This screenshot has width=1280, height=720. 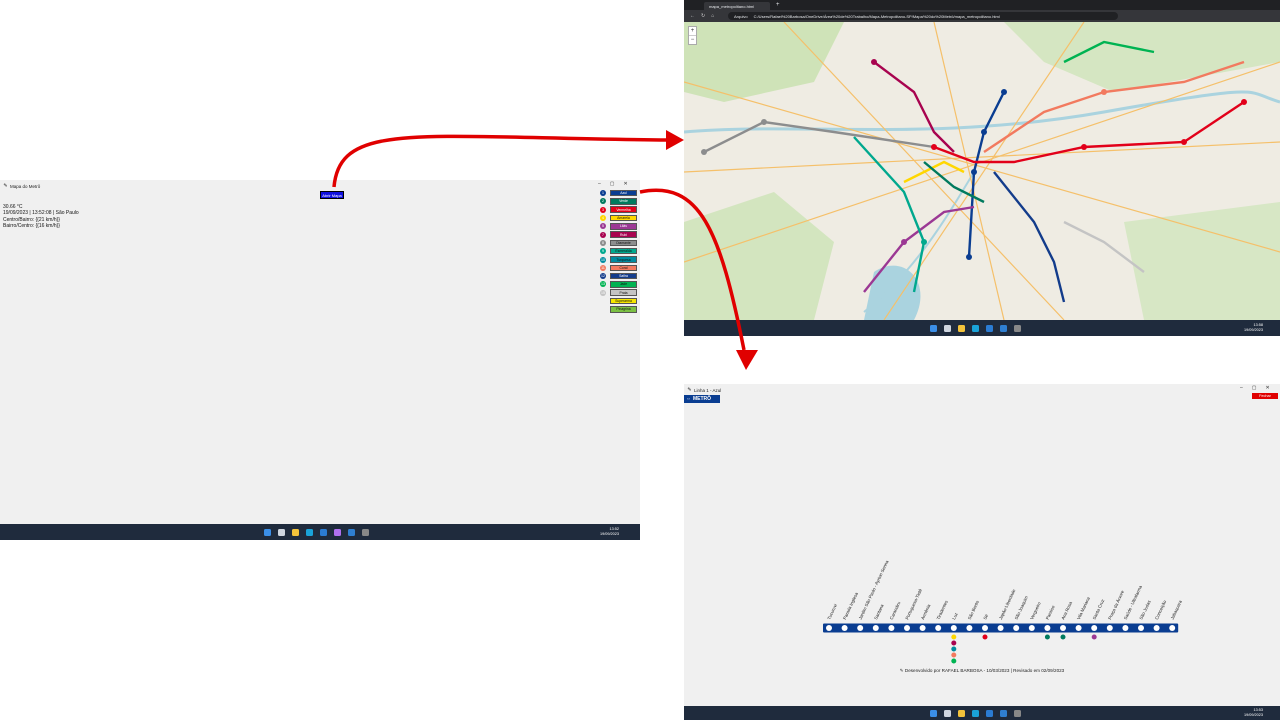 What do you see at coordinates (612, 184) in the screenshot?
I see `maximize-button: ▢` at bounding box center [612, 184].